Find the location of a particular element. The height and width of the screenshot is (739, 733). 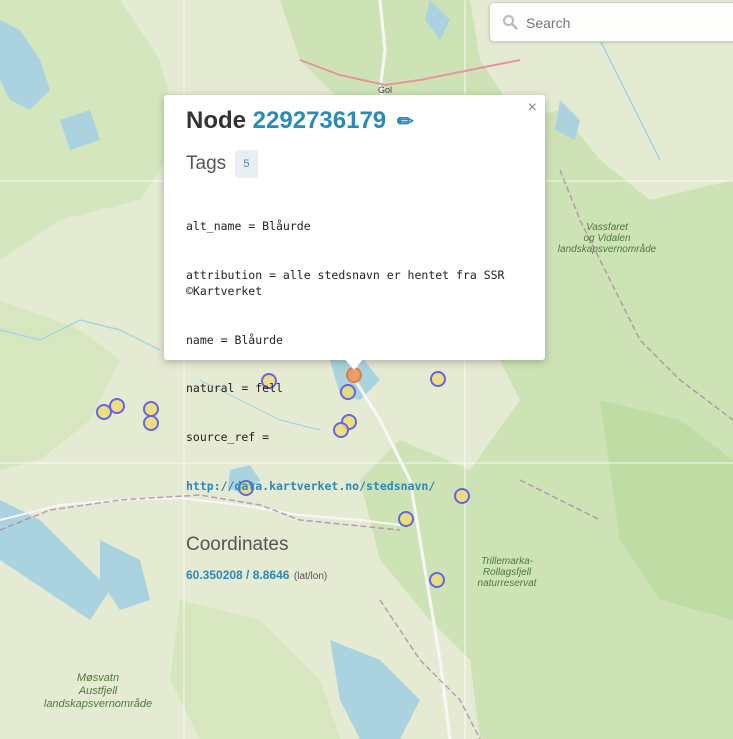

search-box is located at coordinates (611, 22).